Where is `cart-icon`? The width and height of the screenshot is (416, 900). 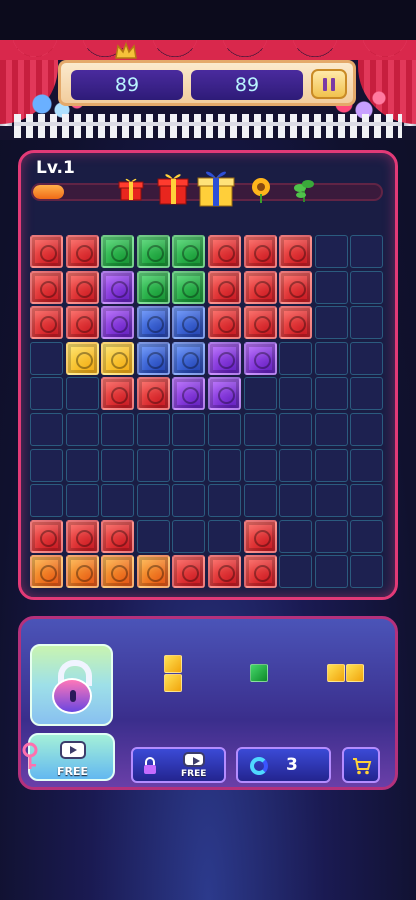
cart-icon is located at coordinates (362, 766).